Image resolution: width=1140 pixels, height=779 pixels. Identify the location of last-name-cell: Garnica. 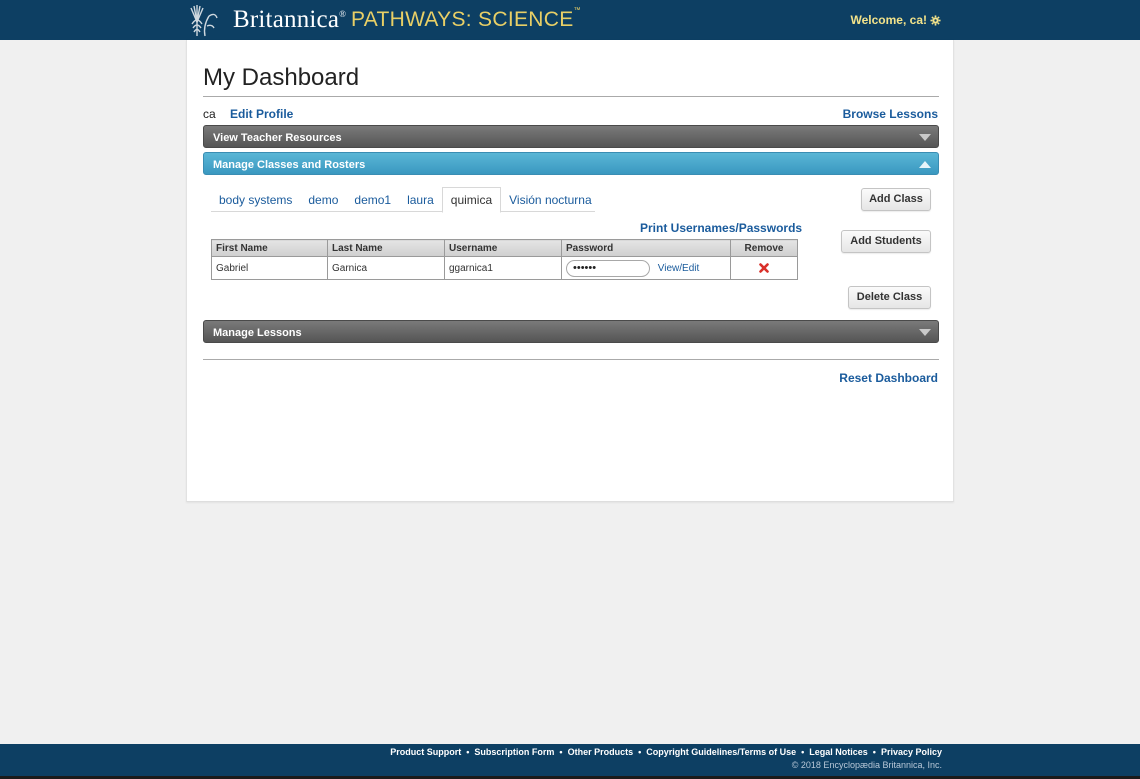
(386, 268).